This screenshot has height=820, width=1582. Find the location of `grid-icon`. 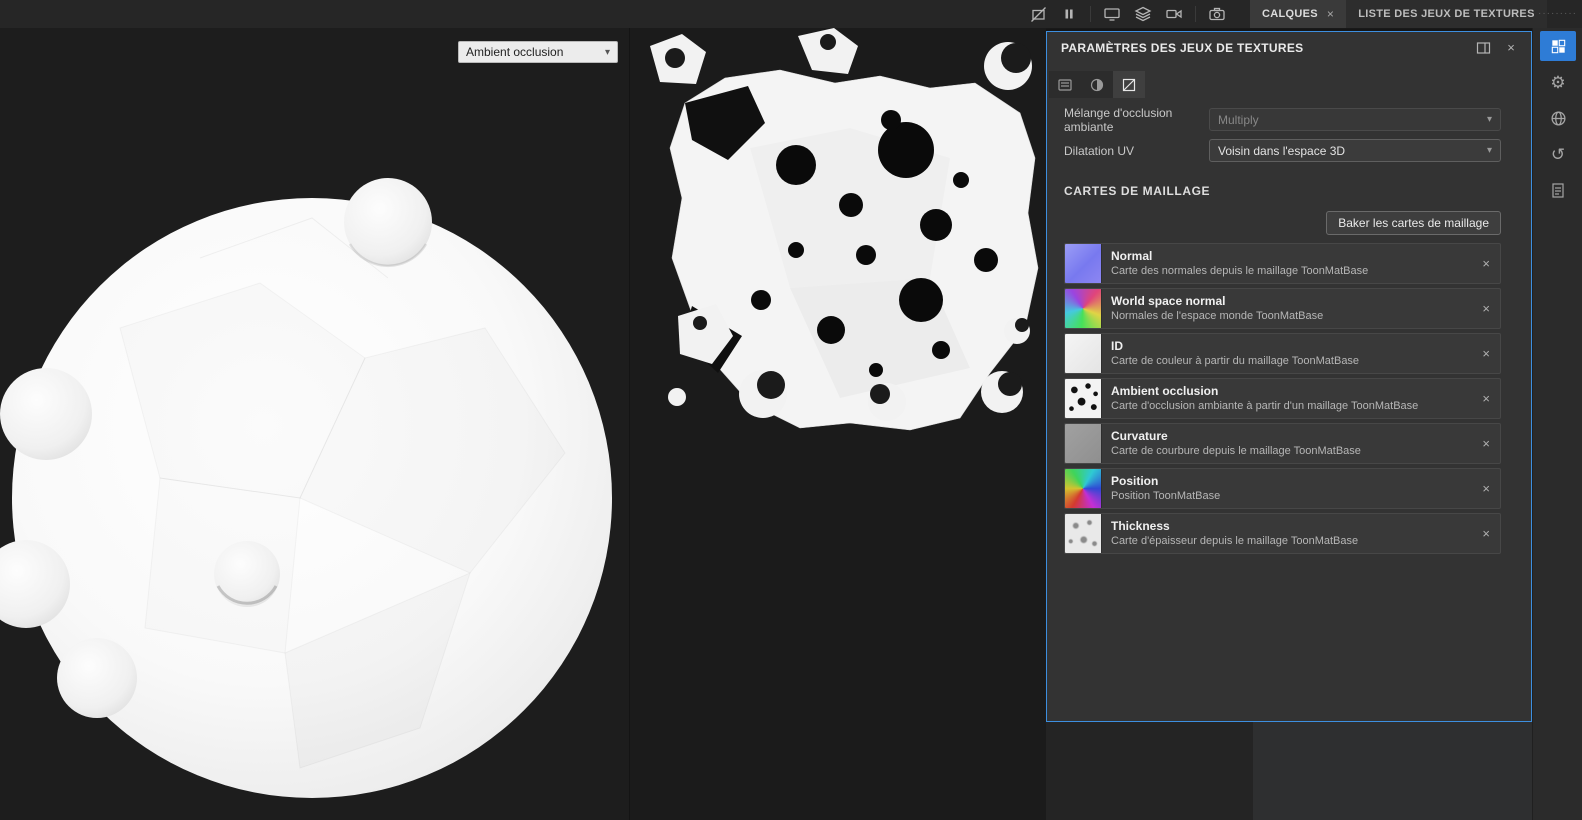

grid-icon is located at coordinates (1558, 46).